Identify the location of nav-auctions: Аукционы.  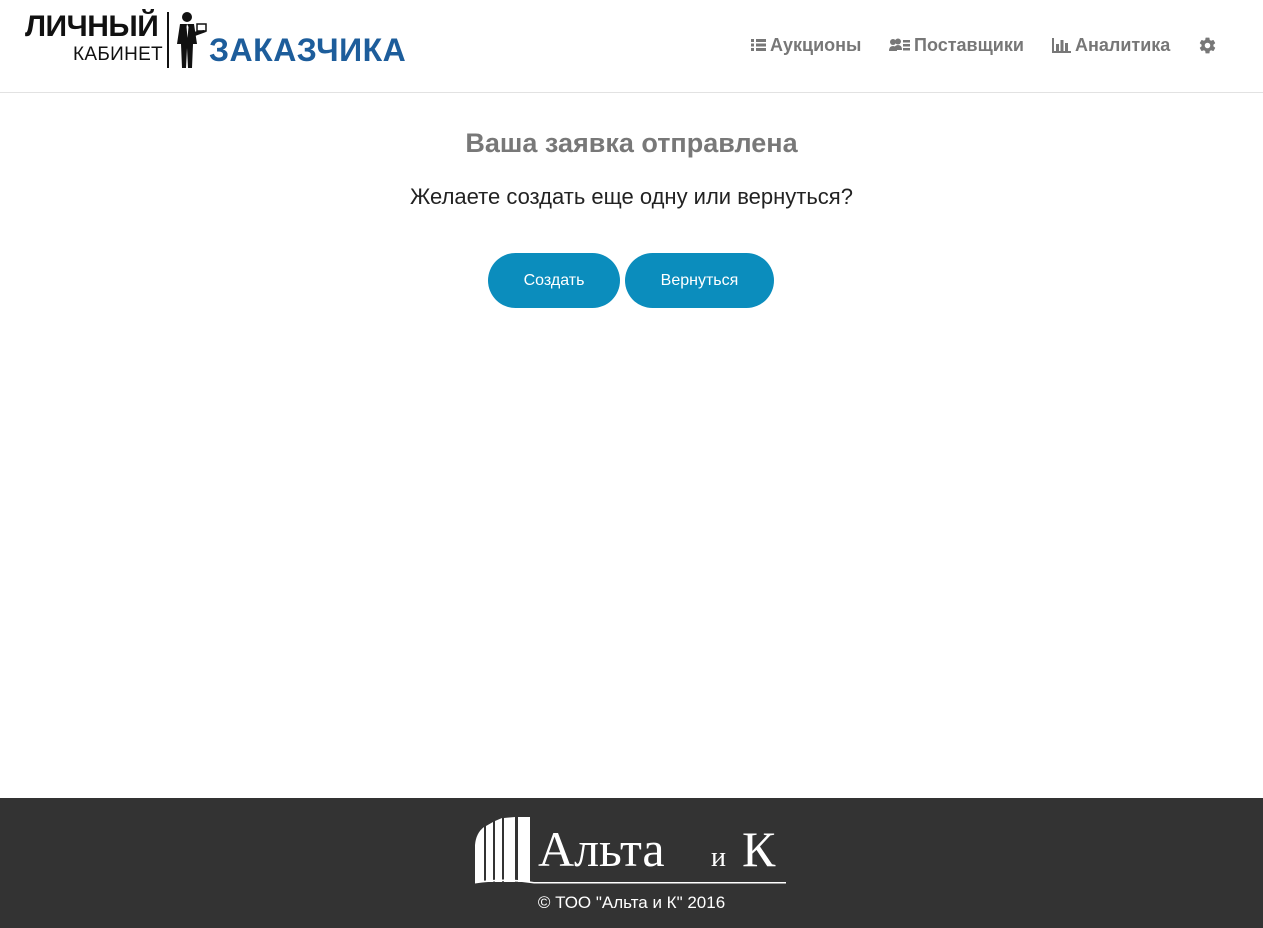
(806, 45).